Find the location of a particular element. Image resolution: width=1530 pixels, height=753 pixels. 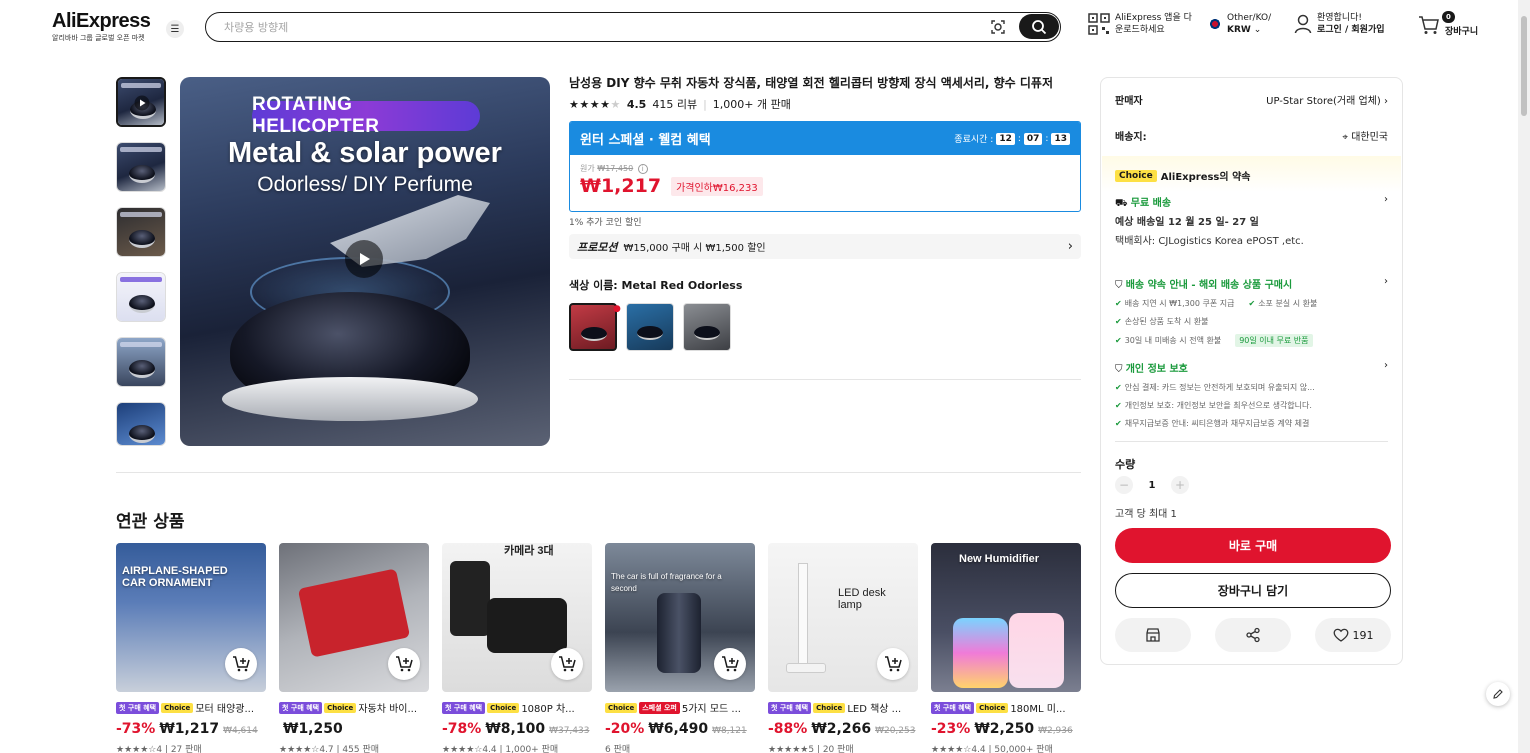

quantity-value: 1 is located at coordinates (1152, 485).